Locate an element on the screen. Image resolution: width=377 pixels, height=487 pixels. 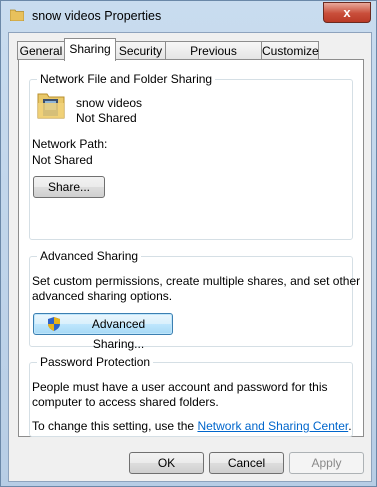
title-bar: snow videos Properties x is located at coordinates (188, 17).